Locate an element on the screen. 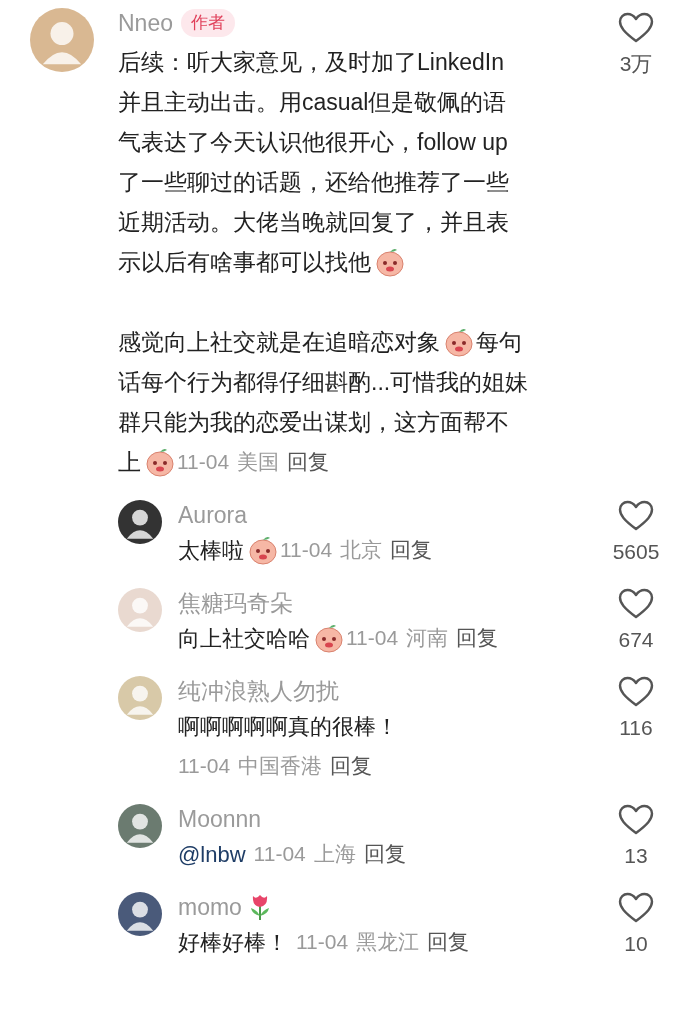 Image resolution: width=690 pixels, height=1030 pixels. like-count: 3万 is located at coordinates (636, 64).